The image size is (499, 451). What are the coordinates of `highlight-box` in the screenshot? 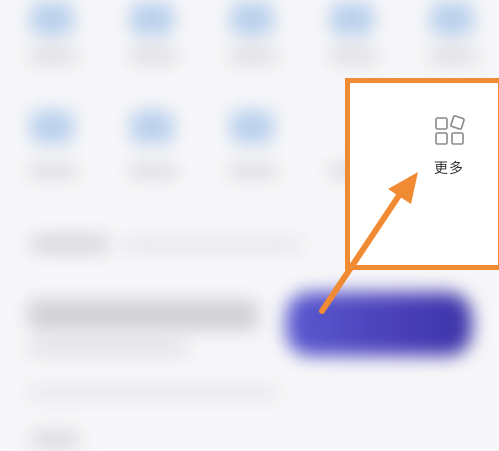 It's located at (422, 174).